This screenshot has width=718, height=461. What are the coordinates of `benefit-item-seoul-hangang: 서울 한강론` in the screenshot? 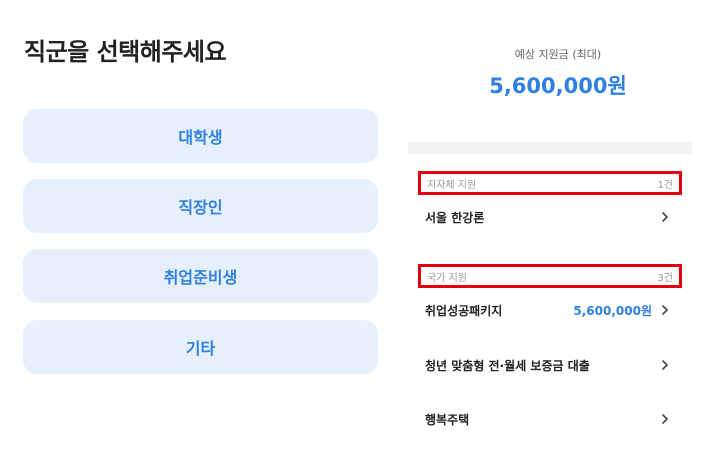 It's located at (548, 217).